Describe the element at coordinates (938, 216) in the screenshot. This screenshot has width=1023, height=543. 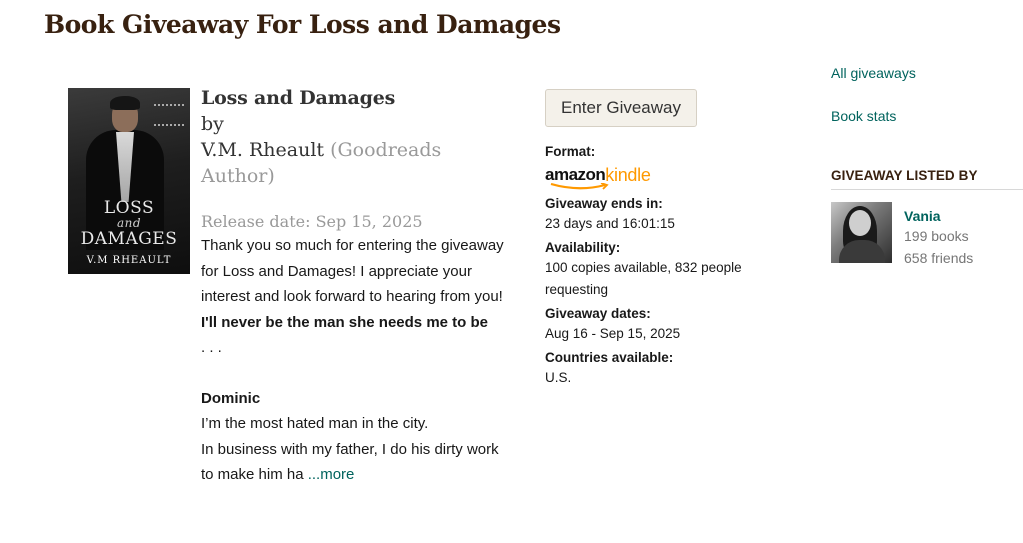
I see `lister-name-link: Vania` at that location.